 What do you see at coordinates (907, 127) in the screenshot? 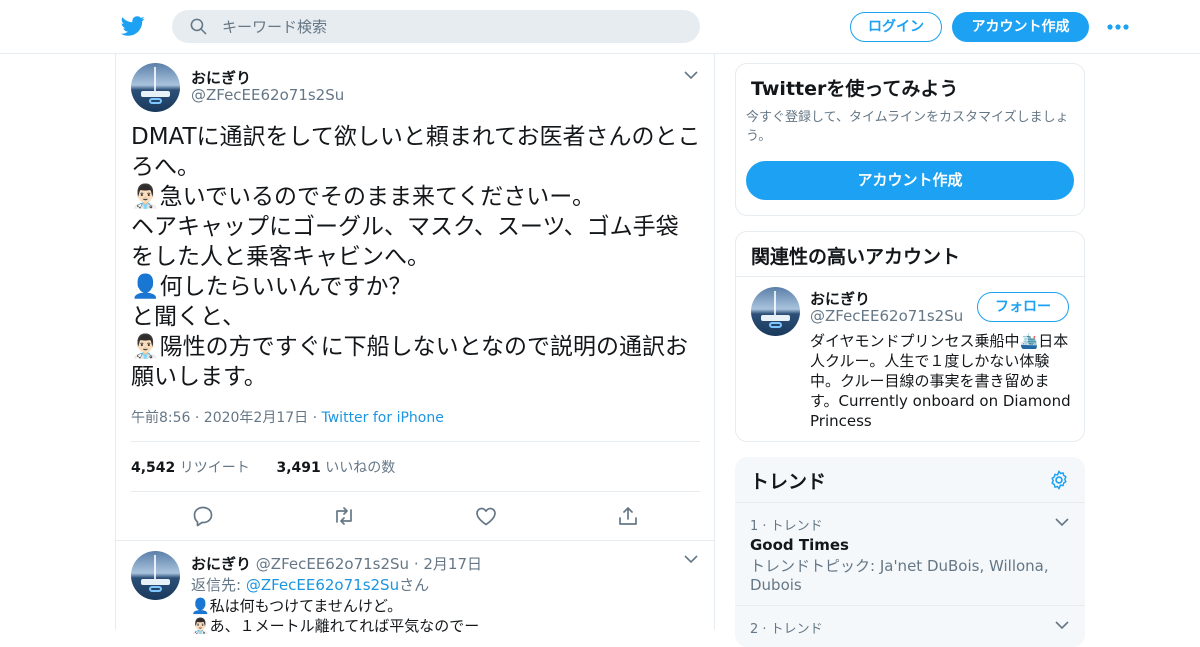
I see `card-description: 今すぐ登録して、タイムラインをカスタマイズしましょう。` at bounding box center [907, 127].